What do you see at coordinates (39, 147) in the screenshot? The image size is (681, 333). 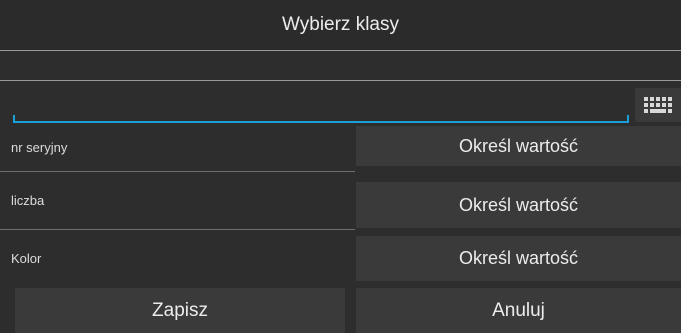 I see `field-label-serial-number: nr seryjny` at bounding box center [39, 147].